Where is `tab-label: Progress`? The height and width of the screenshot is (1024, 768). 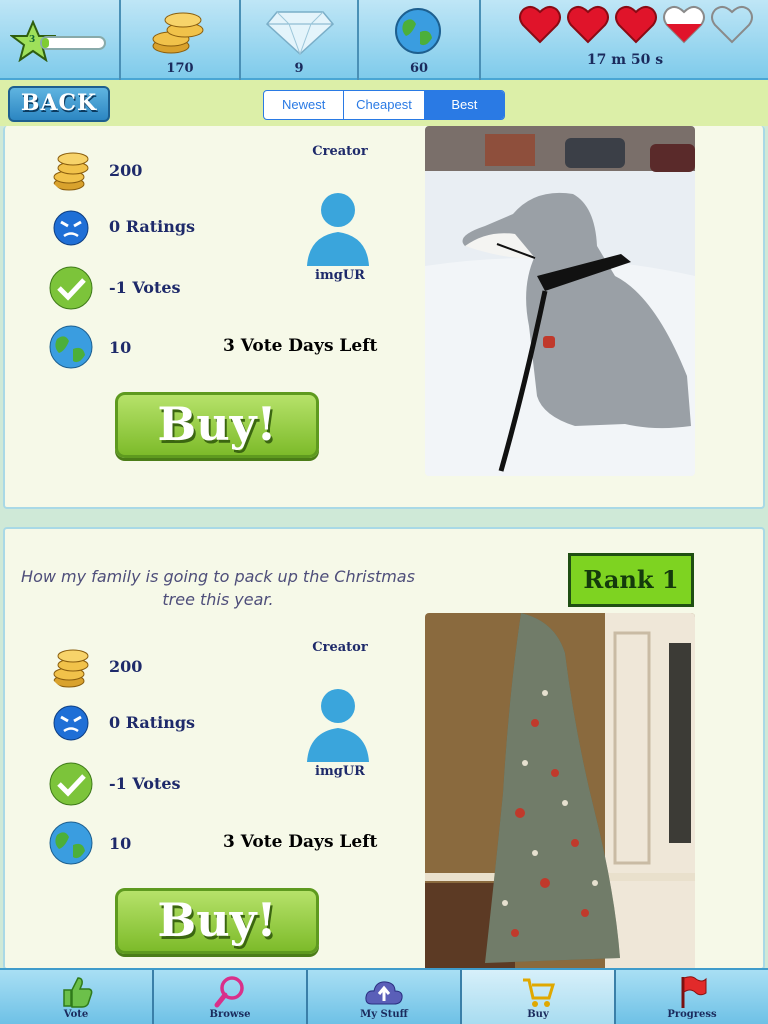
tab-label: Progress is located at coordinates (692, 1014).